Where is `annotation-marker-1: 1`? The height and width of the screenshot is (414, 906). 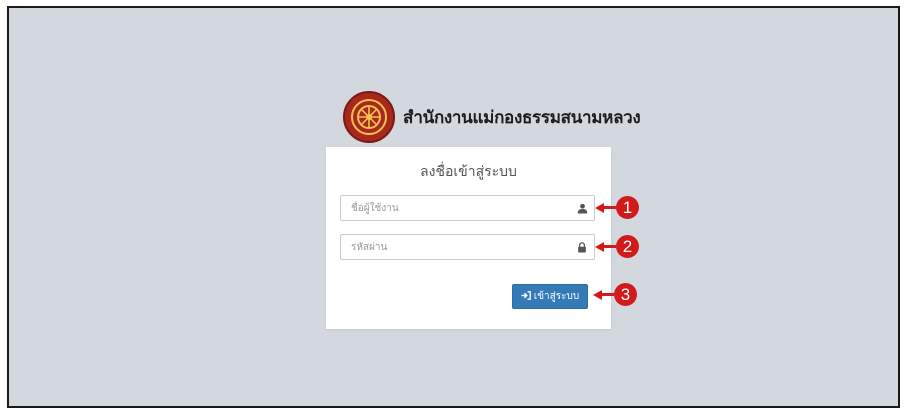
annotation-marker-1: 1 is located at coordinates (617, 207).